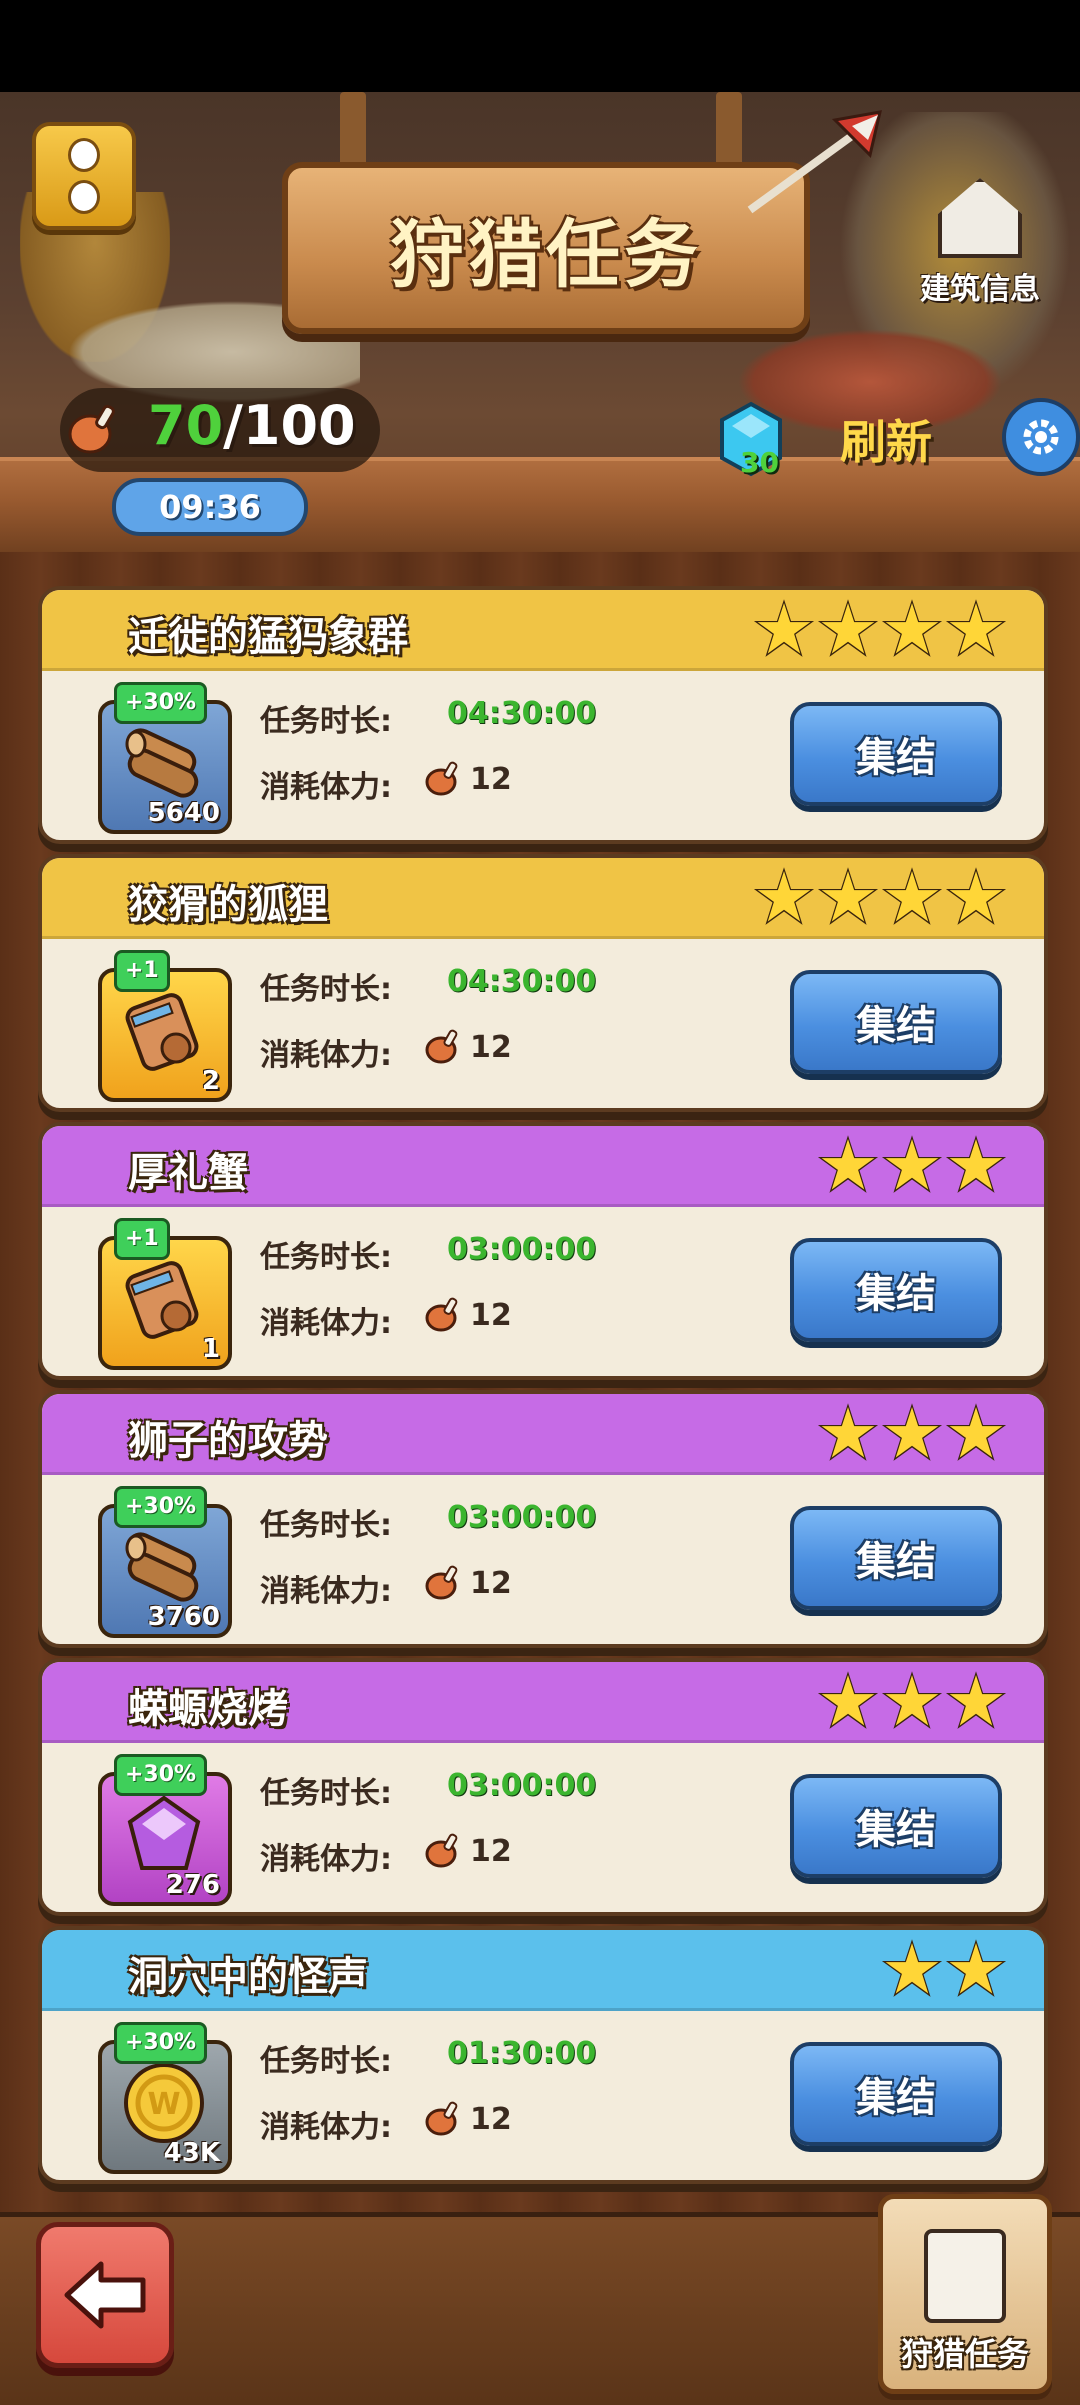 This screenshot has height=2405, width=1080. I want to click on duration-value: 01:30:00, so click(522, 2053).